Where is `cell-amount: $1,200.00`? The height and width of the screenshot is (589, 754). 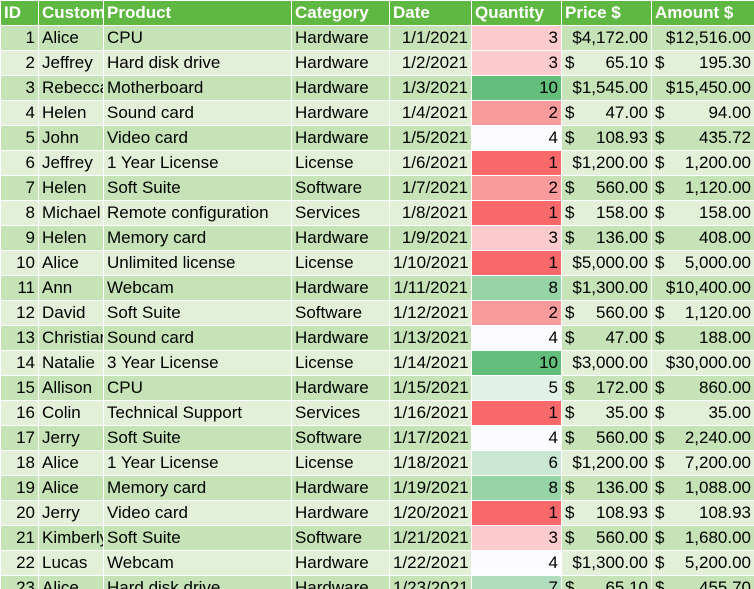 cell-amount: $1,200.00 is located at coordinates (702, 163).